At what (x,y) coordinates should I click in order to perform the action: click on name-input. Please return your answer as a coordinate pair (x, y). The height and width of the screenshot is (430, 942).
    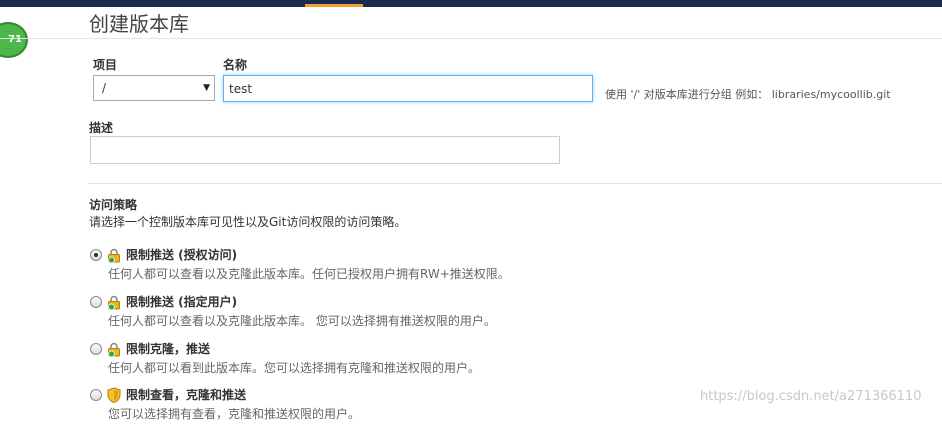
    Looking at the image, I should click on (408, 88).